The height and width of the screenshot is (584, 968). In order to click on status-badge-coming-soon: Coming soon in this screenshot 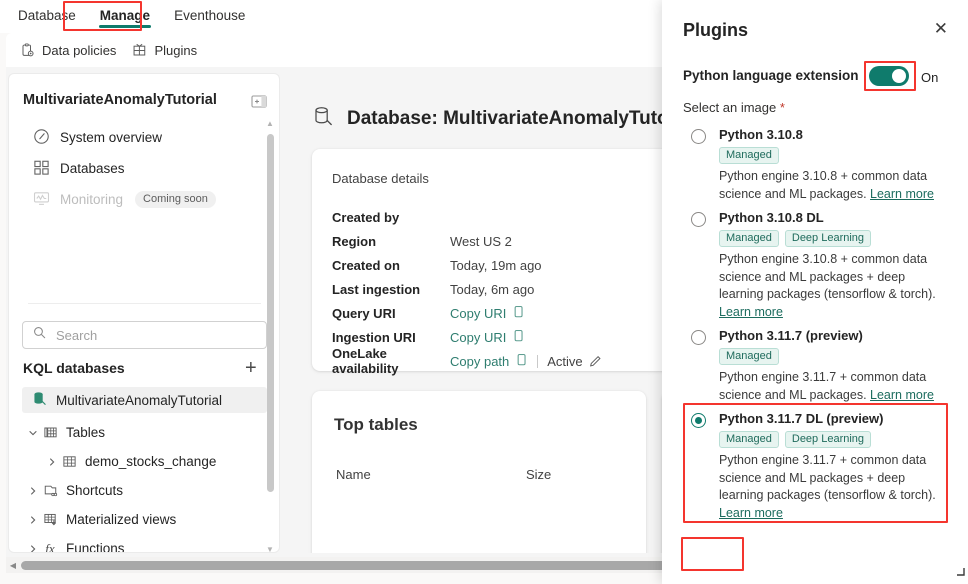, I will do `click(175, 199)`.